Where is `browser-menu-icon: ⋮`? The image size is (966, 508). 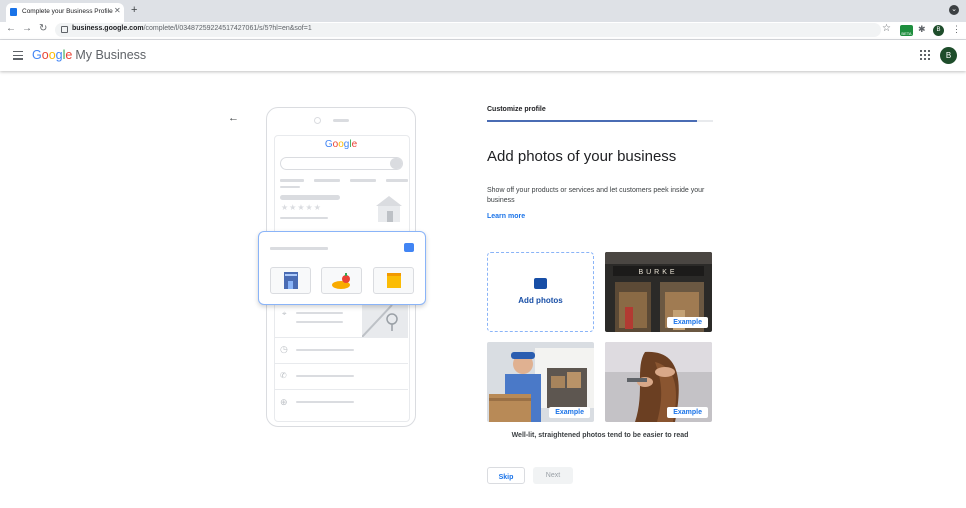 browser-menu-icon: ⋮ is located at coordinates (956, 29).